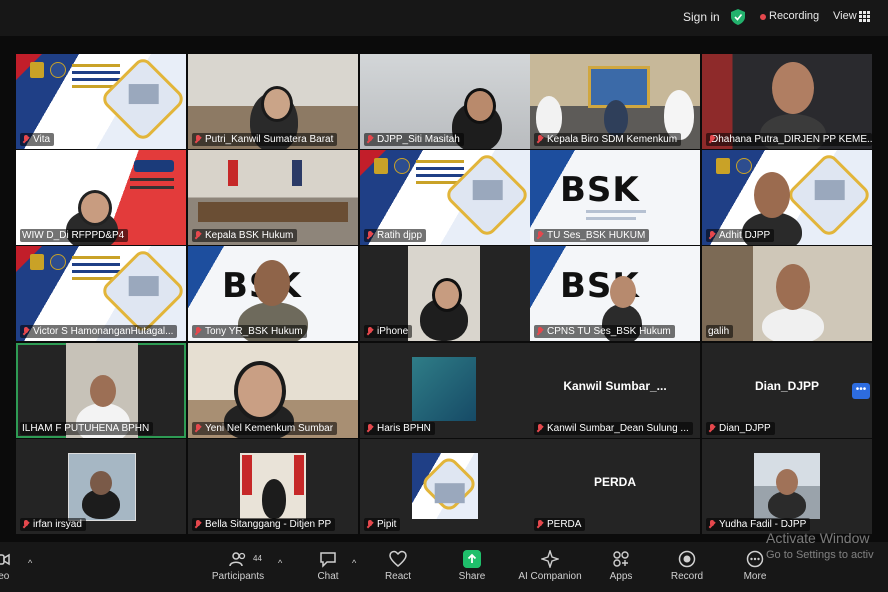 The image size is (888, 592). What do you see at coordinates (861, 391) in the screenshot?
I see `tile-options-button: •••` at bounding box center [861, 391].